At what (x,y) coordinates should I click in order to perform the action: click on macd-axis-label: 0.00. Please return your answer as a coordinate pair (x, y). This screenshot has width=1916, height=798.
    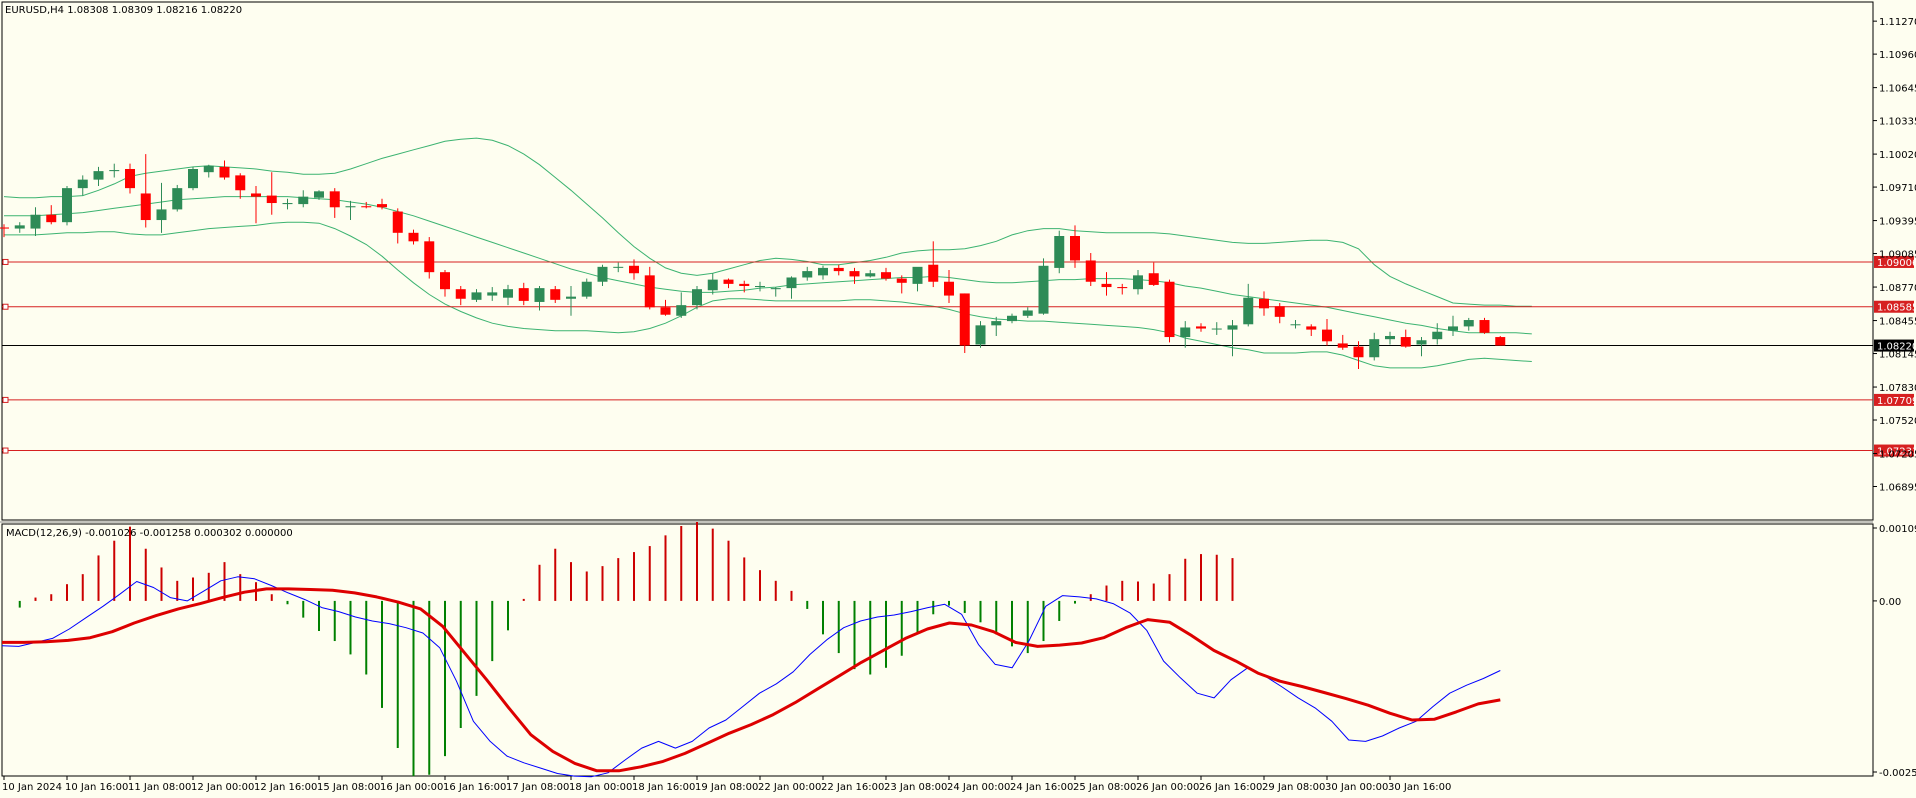
    Looking at the image, I should click on (1890, 602).